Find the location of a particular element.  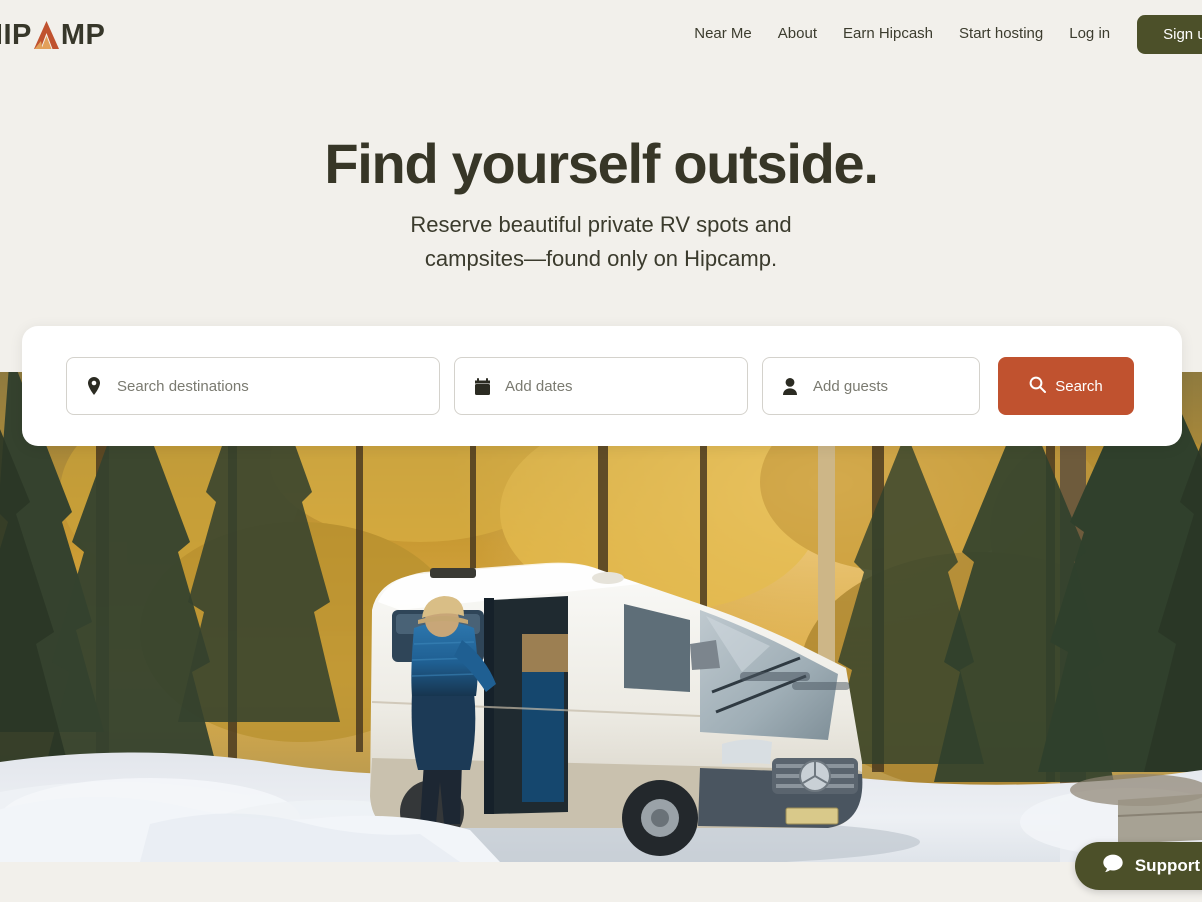

logo-text-after: MP is located at coordinates (83, 35).